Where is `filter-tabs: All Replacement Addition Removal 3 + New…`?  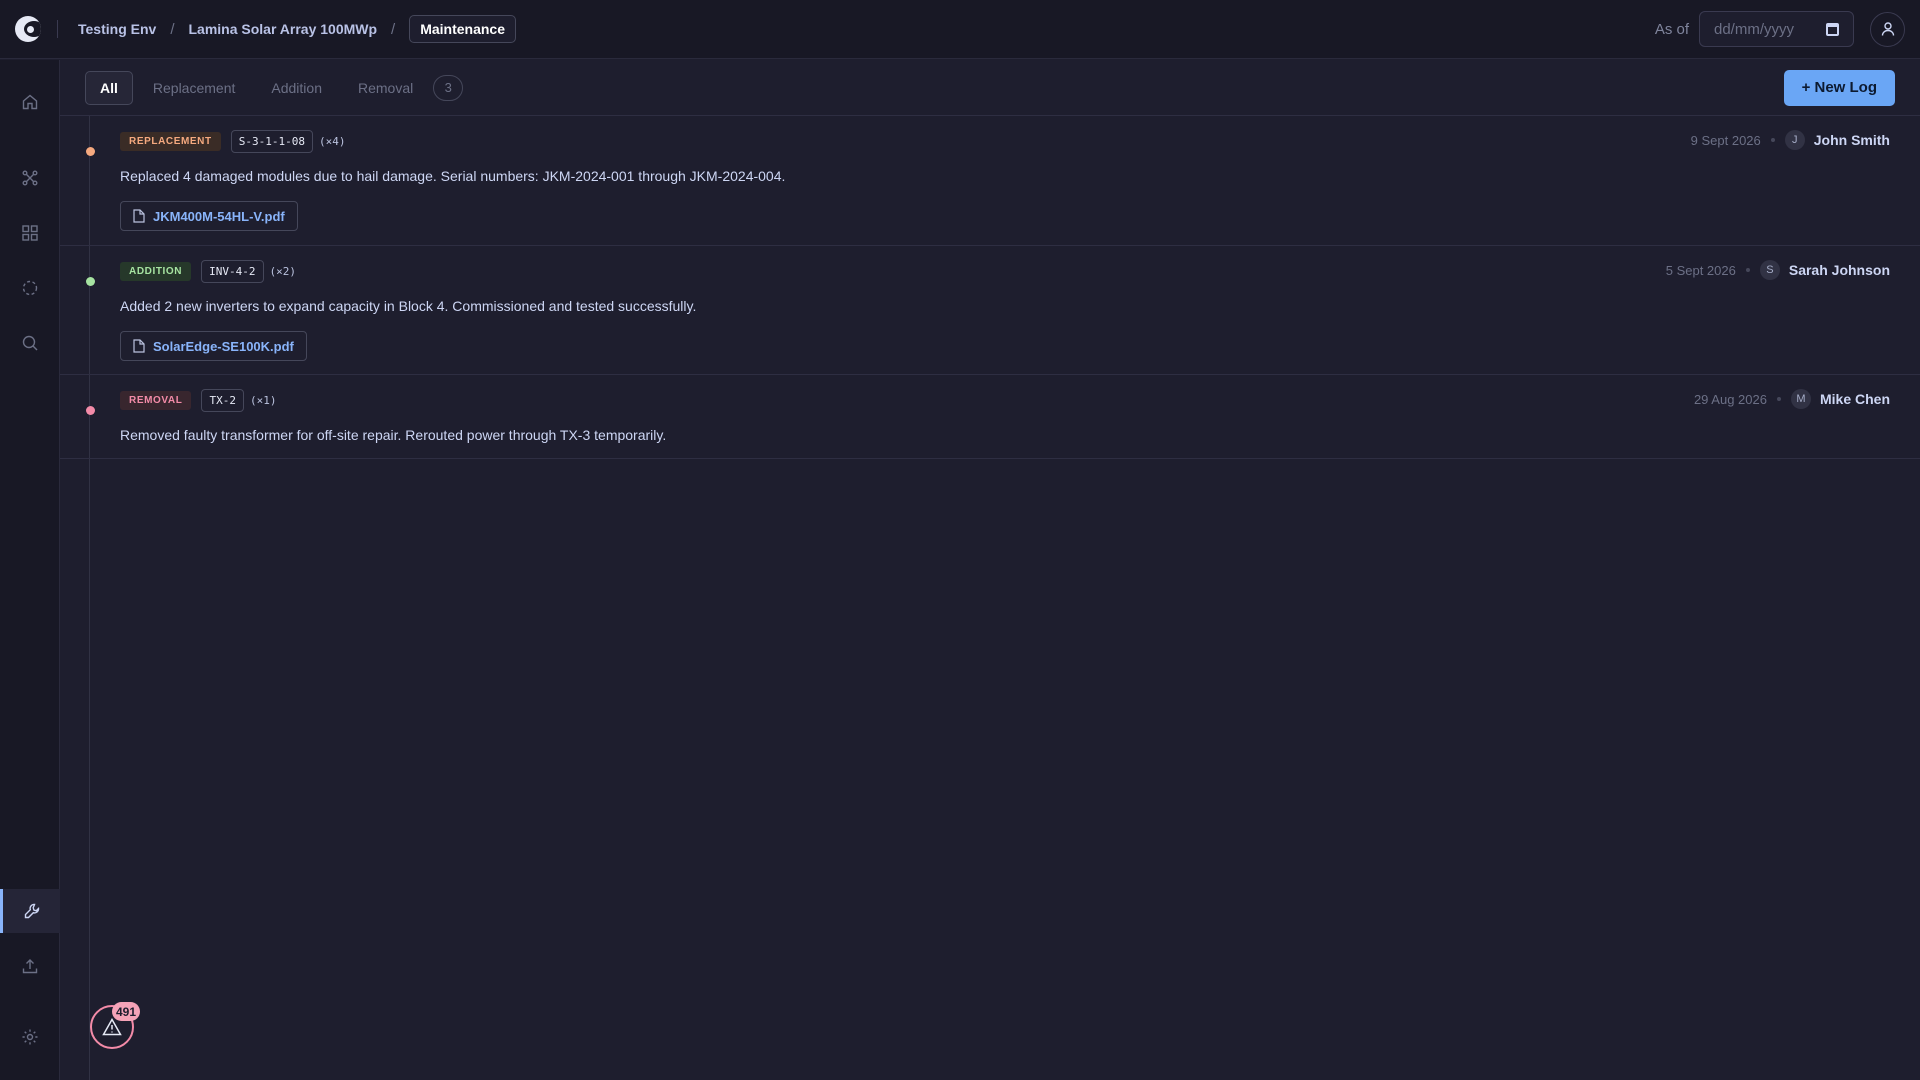 filter-tabs: All Replacement Addition Removal 3 + New… is located at coordinates (990, 88).